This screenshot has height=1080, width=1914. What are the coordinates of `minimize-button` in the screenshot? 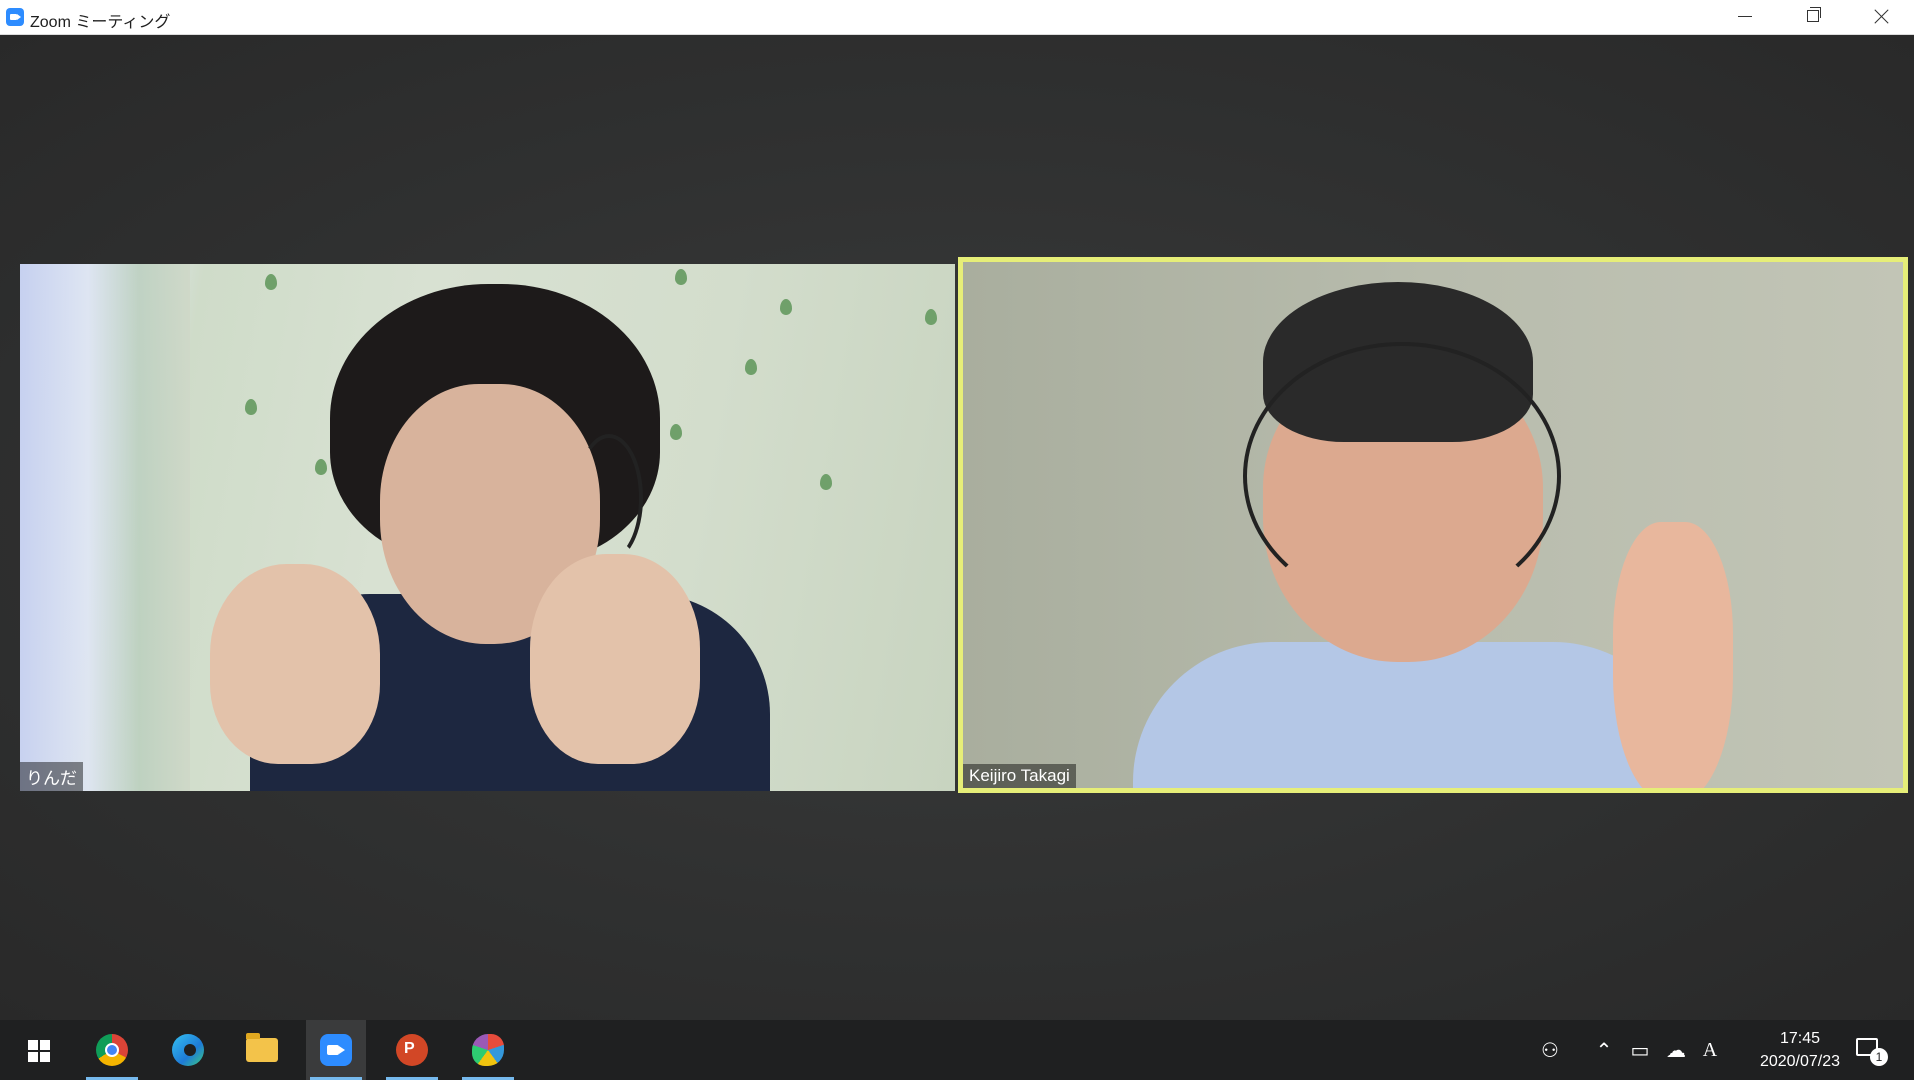 It's located at (1744, 17).